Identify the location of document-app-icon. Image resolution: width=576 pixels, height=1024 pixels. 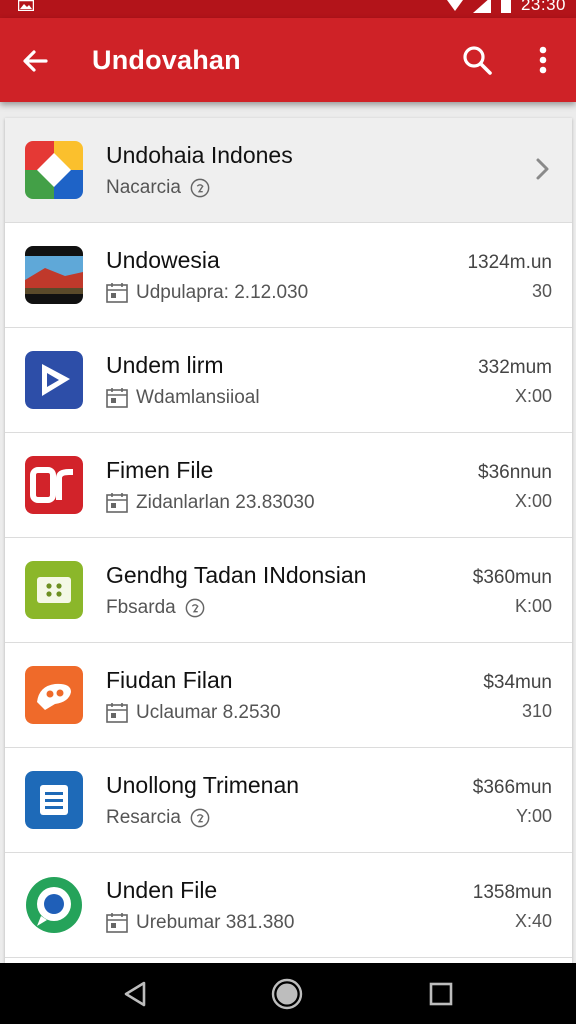
(54, 800).